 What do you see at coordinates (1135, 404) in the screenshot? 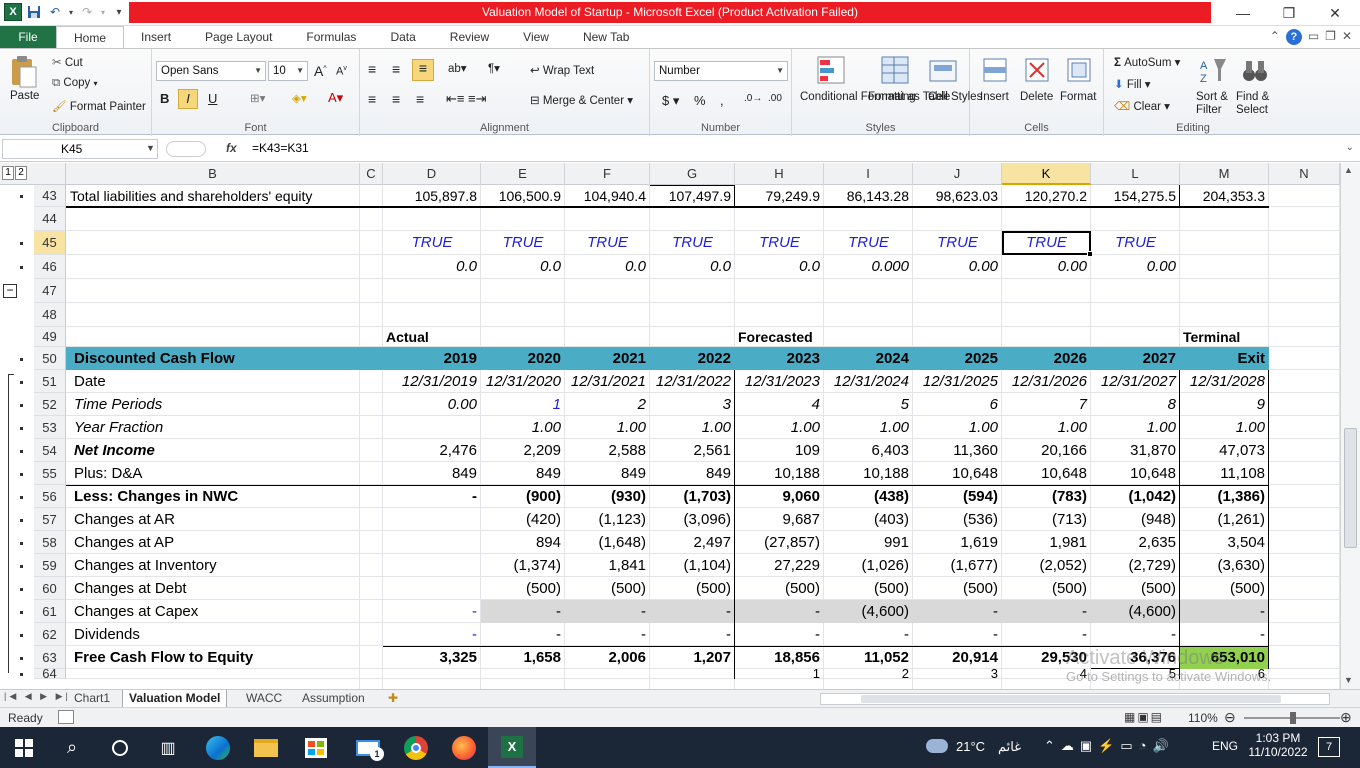
I see `cell-l52: 8` at bounding box center [1135, 404].